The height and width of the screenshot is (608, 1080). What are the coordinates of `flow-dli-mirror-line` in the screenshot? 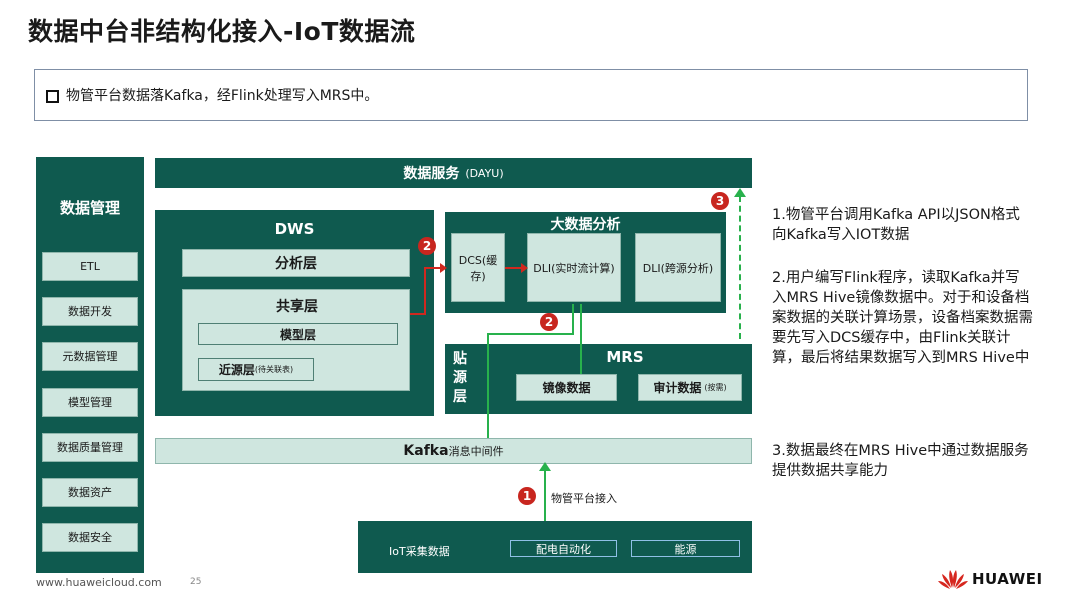 It's located at (581, 339).